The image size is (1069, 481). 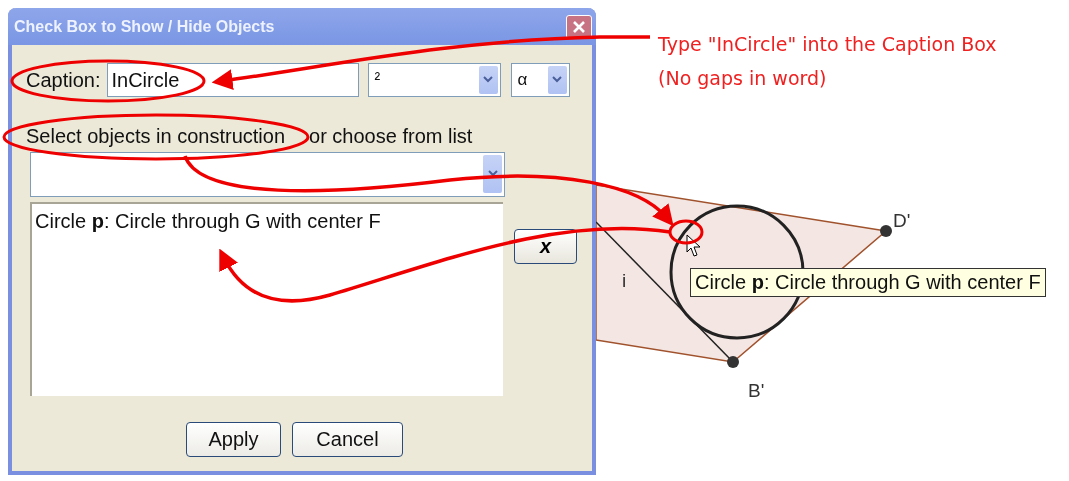 What do you see at coordinates (827, 44) in the screenshot?
I see `annotation-text: Type "InCircle" into the Caption Box` at bounding box center [827, 44].